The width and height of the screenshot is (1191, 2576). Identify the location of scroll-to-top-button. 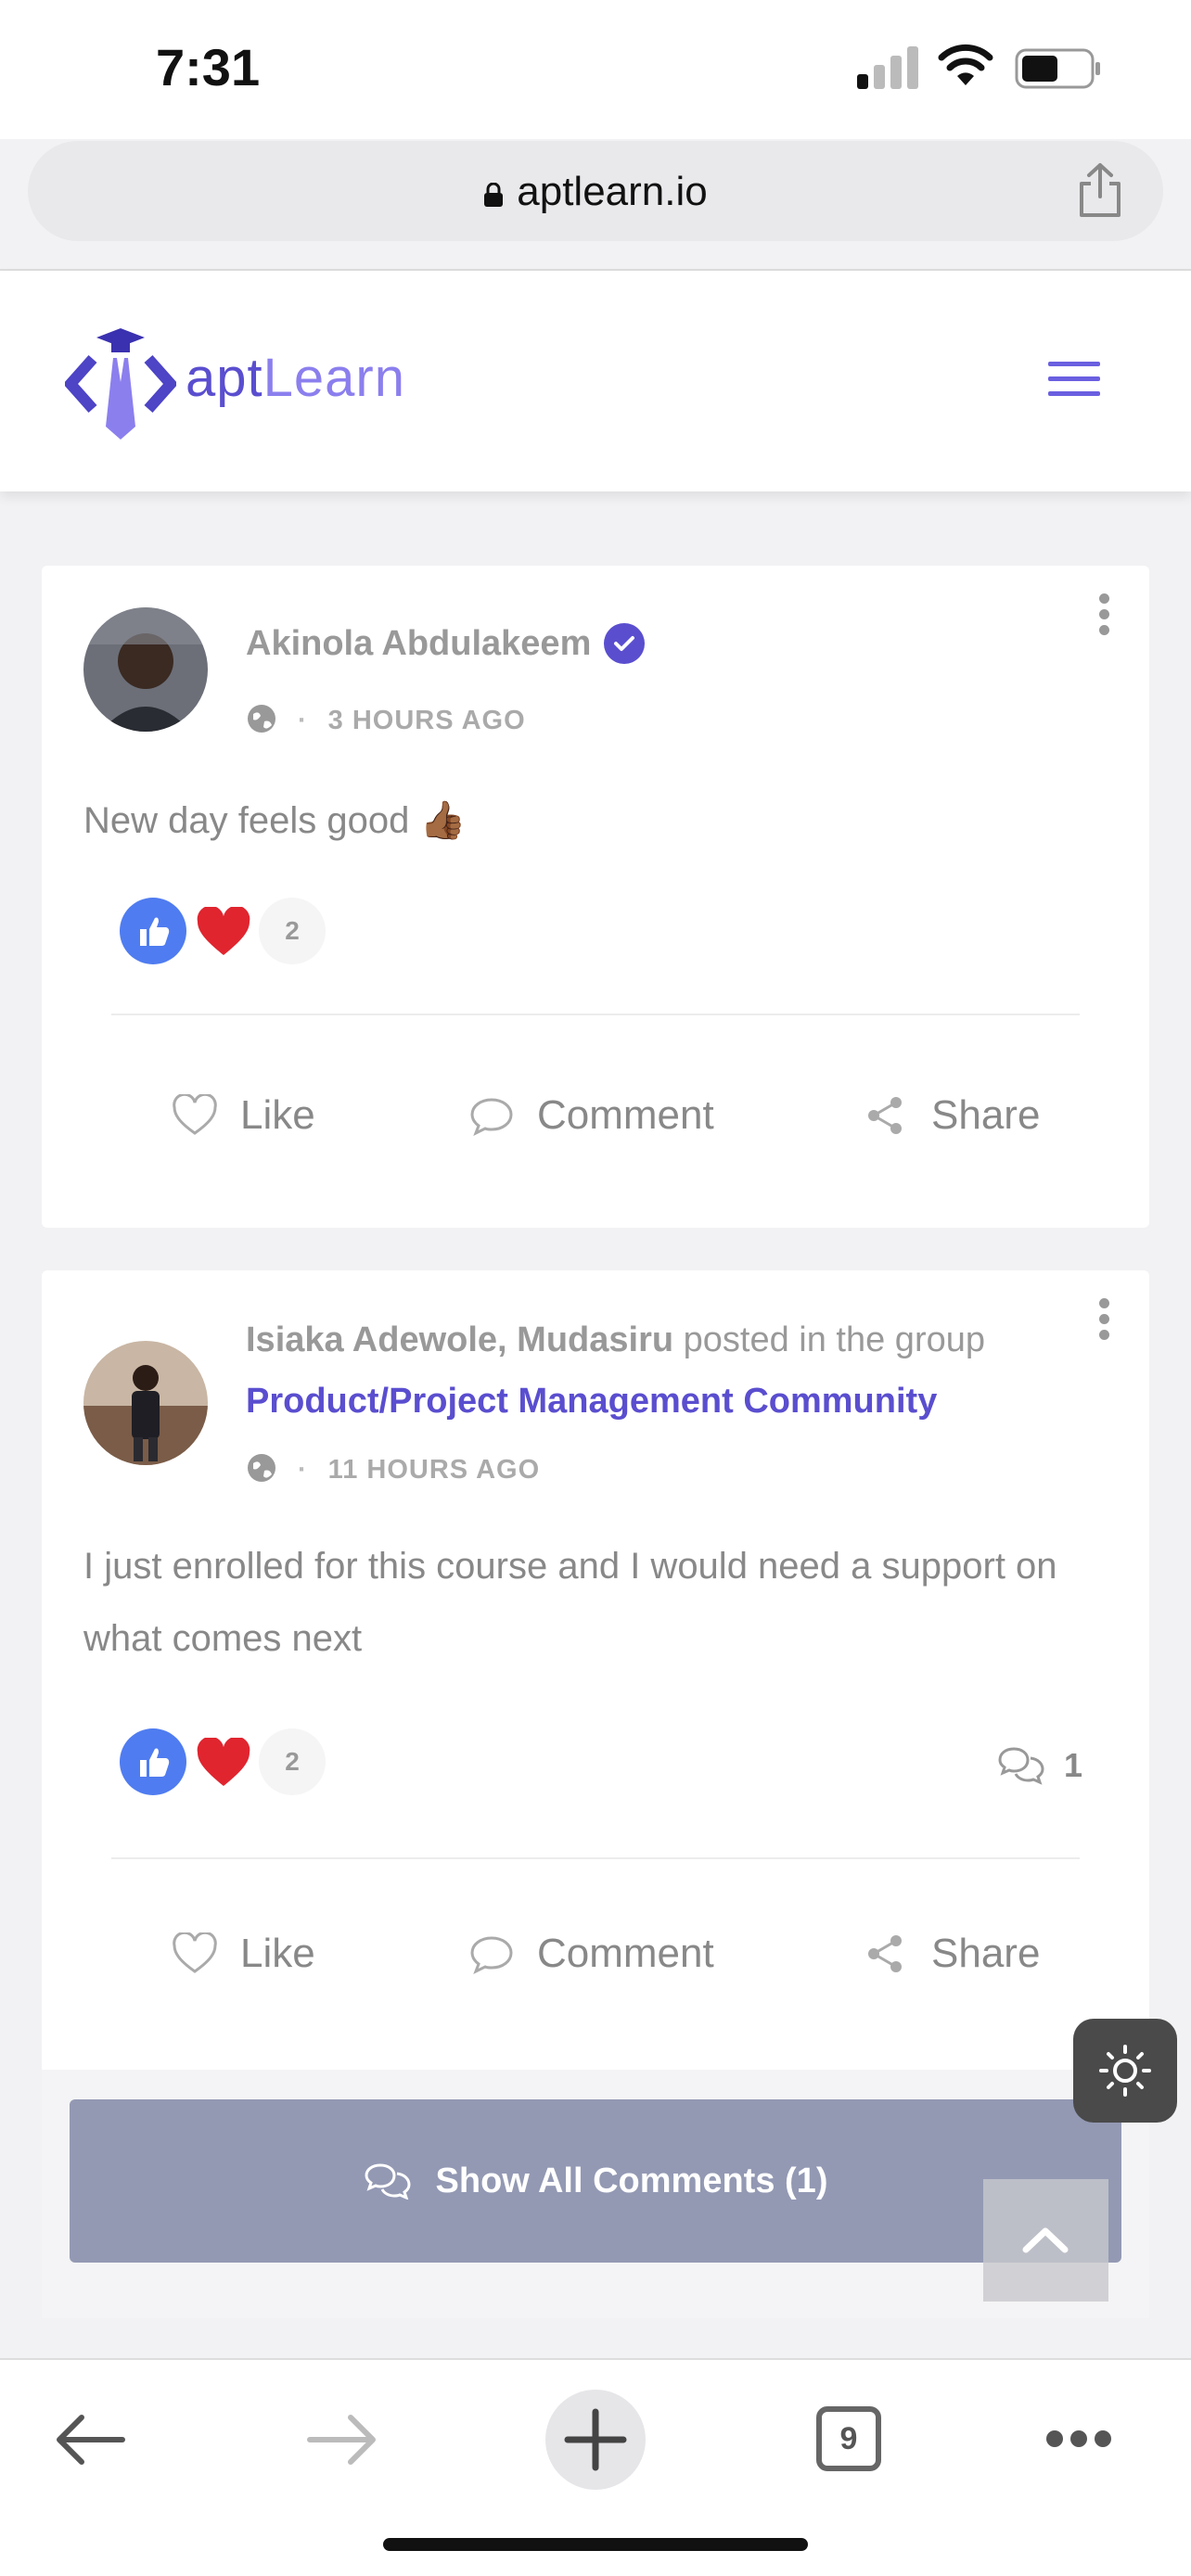
(1045, 2240).